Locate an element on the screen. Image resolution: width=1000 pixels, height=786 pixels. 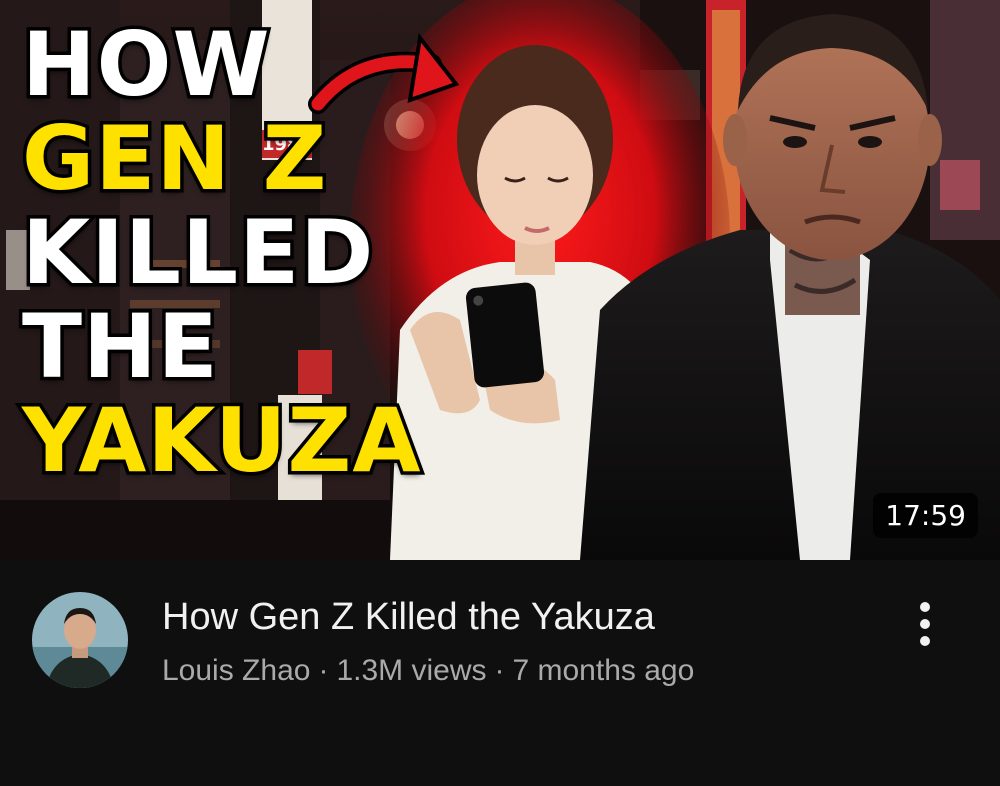
headline-line: HOW is located at coordinates (145, 64).